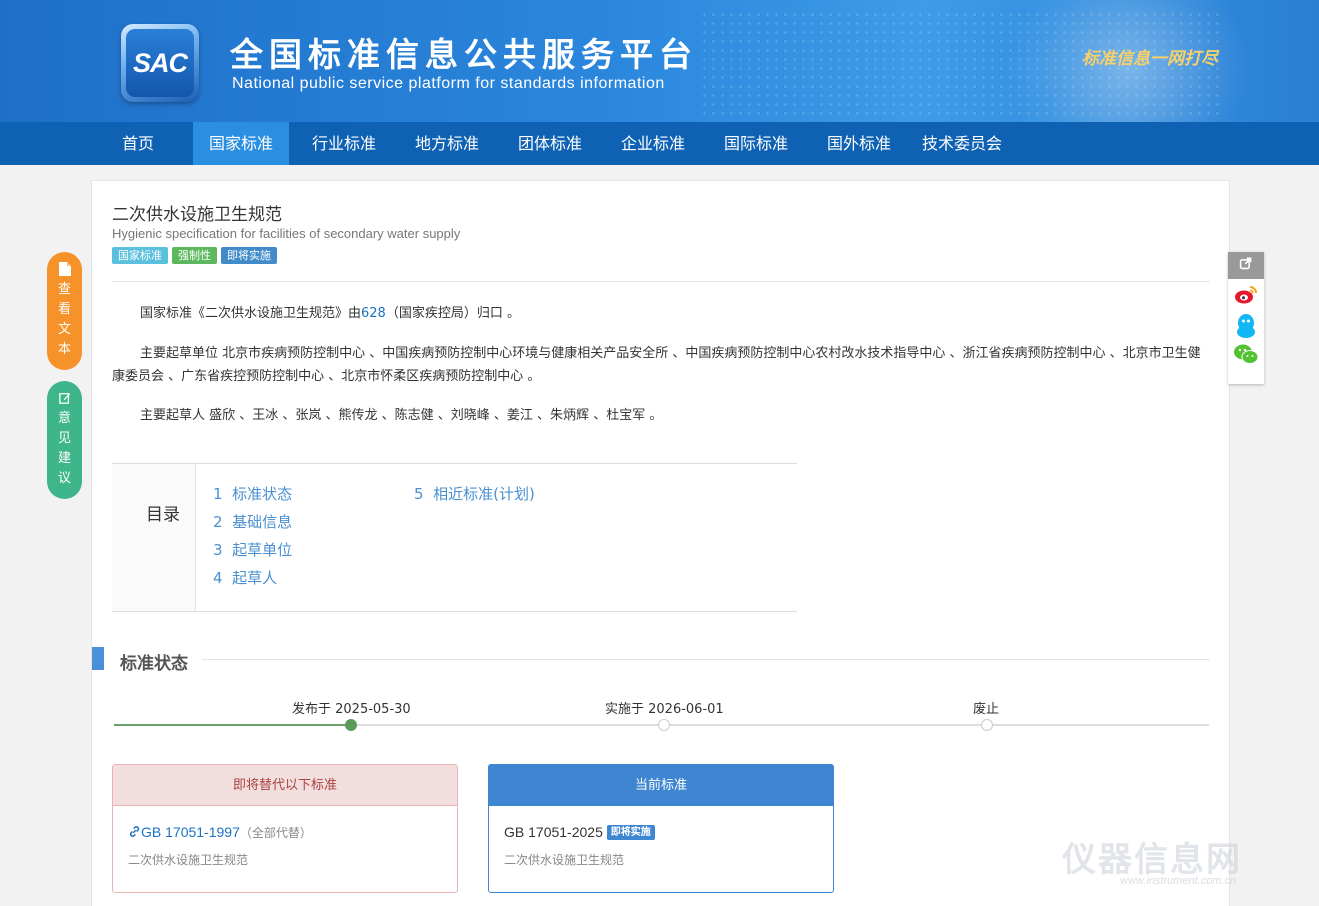 The width and height of the screenshot is (1319, 906). Describe the element at coordinates (98, 658) in the screenshot. I see `section-marker` at that location.